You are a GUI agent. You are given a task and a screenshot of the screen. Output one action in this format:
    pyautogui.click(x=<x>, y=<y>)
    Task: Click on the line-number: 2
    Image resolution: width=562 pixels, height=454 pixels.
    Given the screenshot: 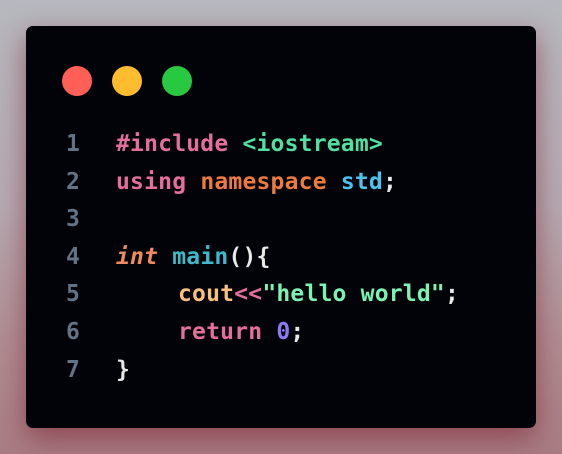 What is the action you would take?
    pyautogui.click(x=73, y=181)
    